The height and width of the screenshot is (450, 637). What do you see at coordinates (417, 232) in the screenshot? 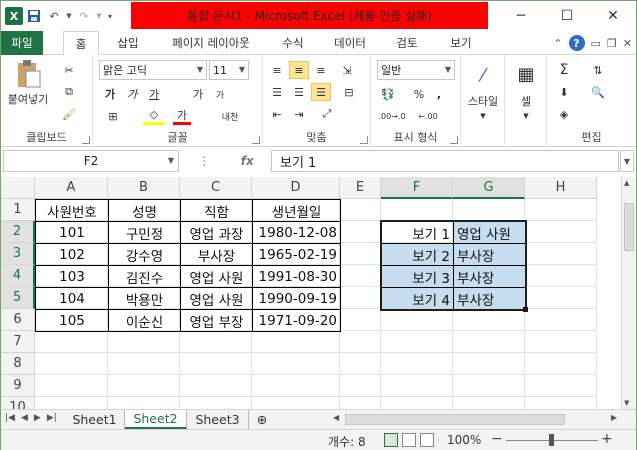
I see `cell-f2: 보기 1` at bounding box center [417, 232].